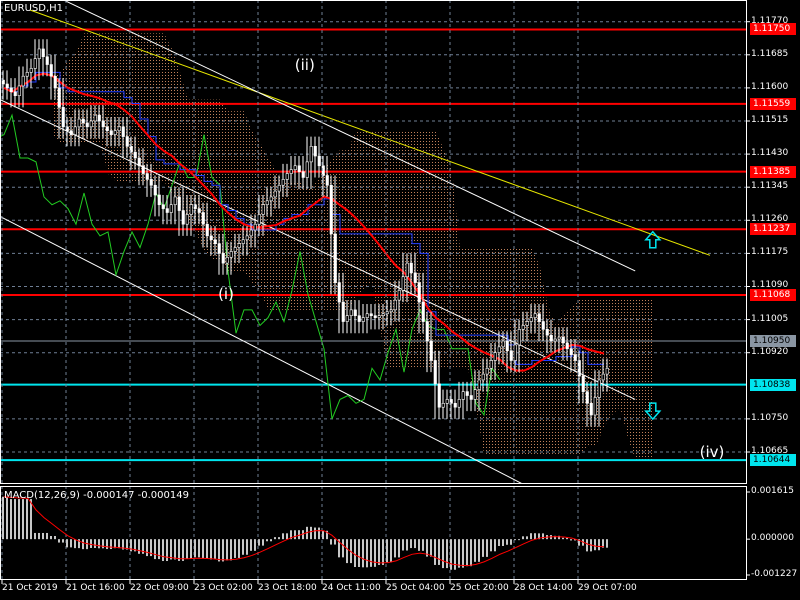  What do you see at coordinates (773, 384) in the screenshot?
I see `price-level-label: 1.10838` at bounding box center [773, 384].